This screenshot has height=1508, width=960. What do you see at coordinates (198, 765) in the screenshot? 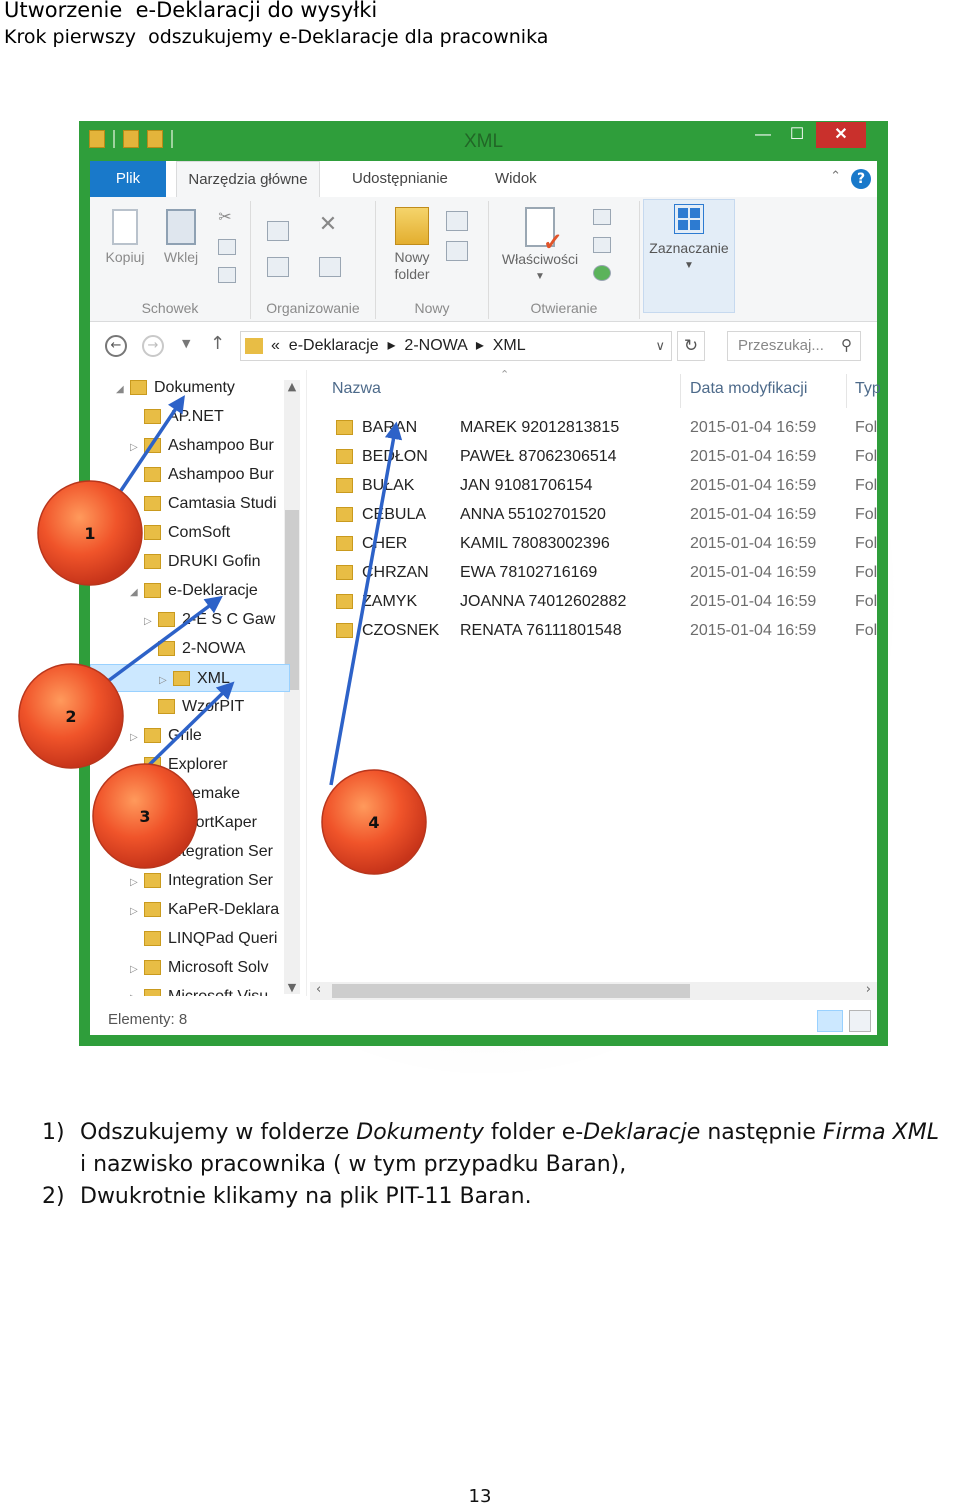
I see `tree-item: Explorer` at bounding box center [198, 765].